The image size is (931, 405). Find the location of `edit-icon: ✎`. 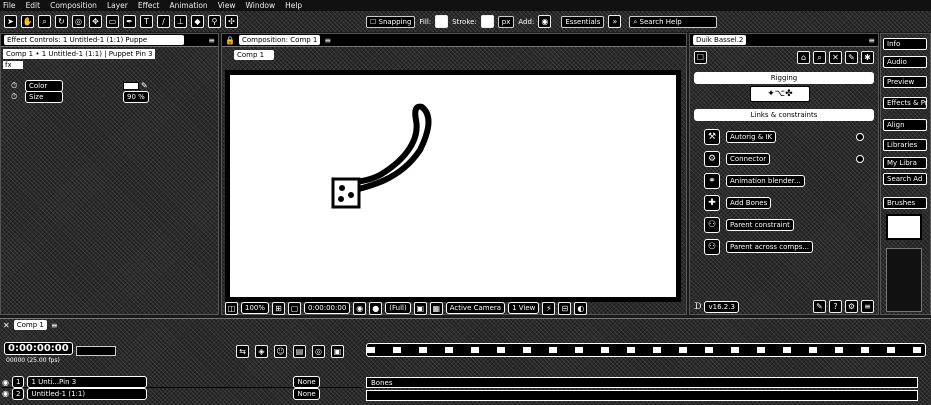

edit-icon: ✎ is located at coordinates (851, 57).